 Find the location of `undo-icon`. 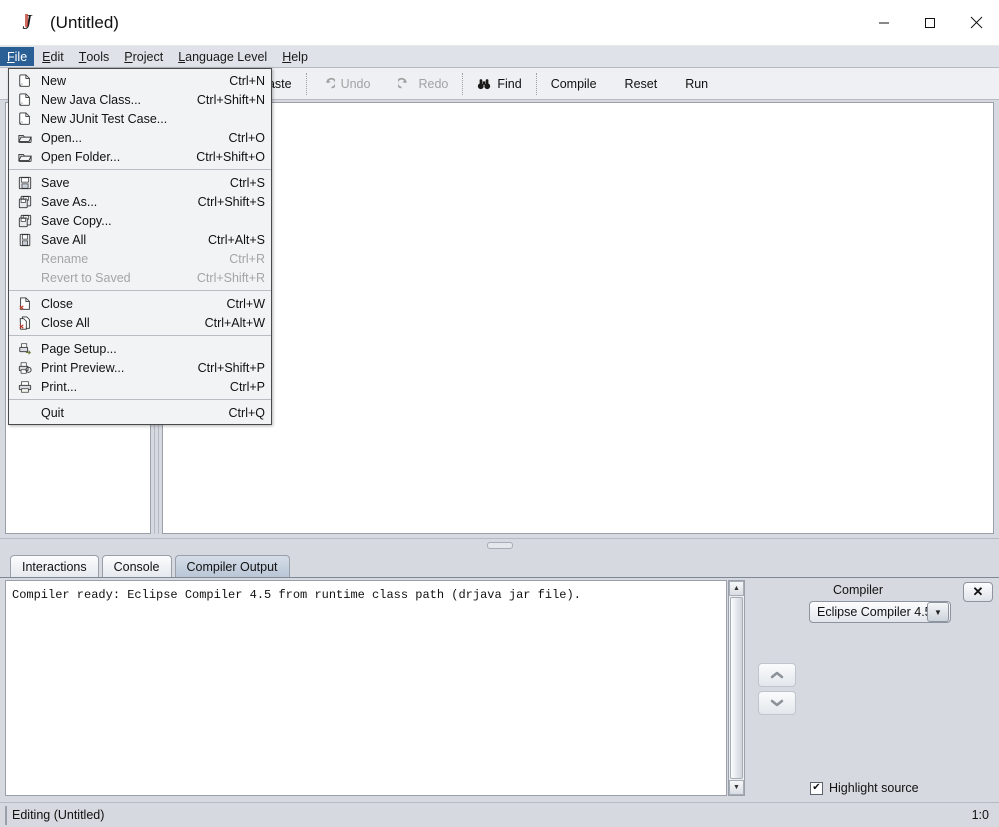

undo-icon is located at coordinates (329, 84).